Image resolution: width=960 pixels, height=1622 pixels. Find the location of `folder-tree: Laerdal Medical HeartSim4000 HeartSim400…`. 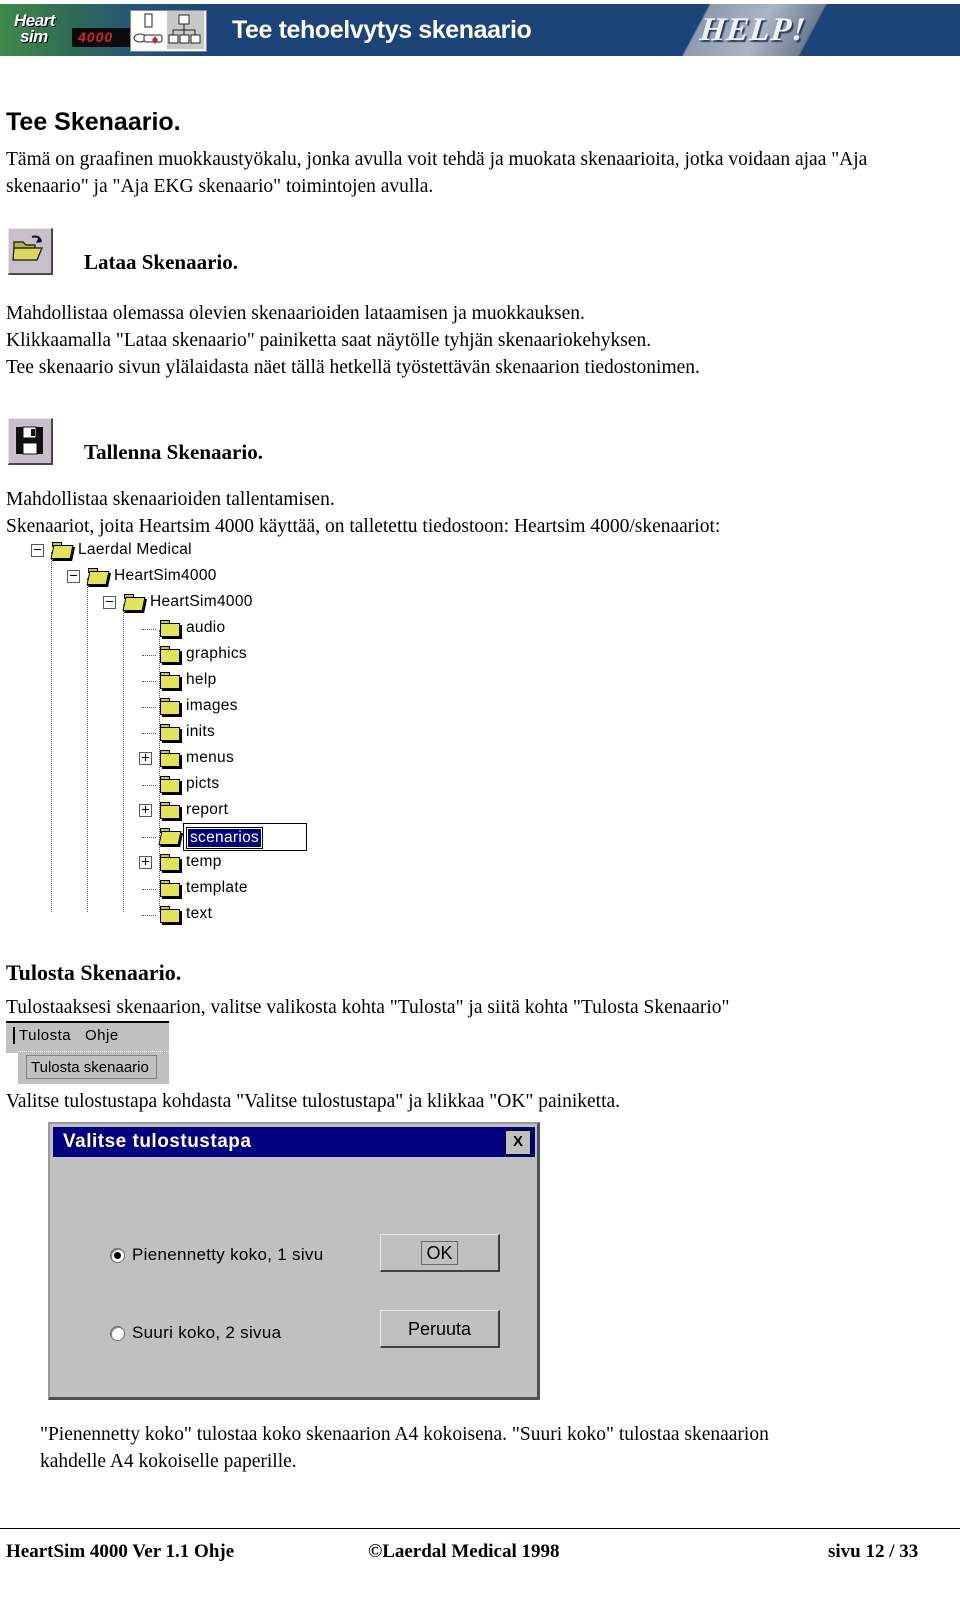

folder-tree: Laerdal Medical HeartSim4000 HeartSim400… is located at coordinates (199, 738).